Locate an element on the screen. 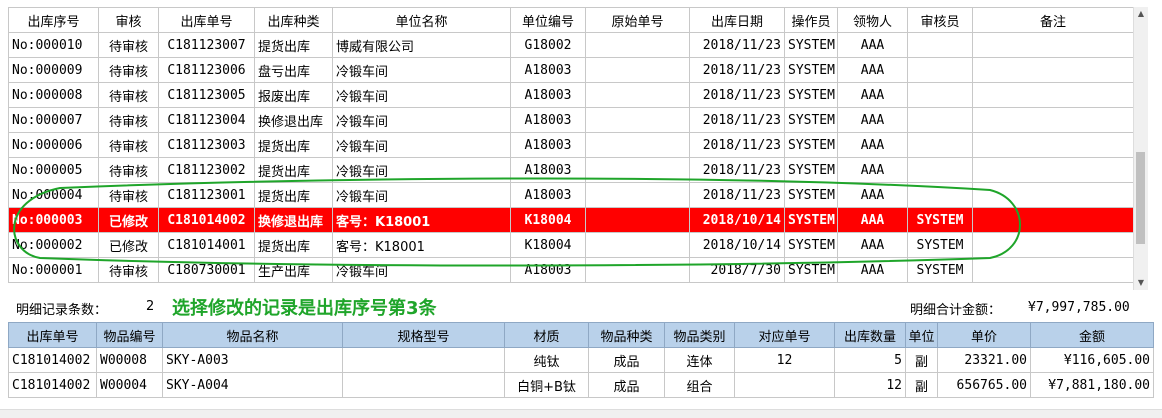 This screenshot has height=418, width=1162. cell-type: 报废出库 is located at coordinates (293, 95).